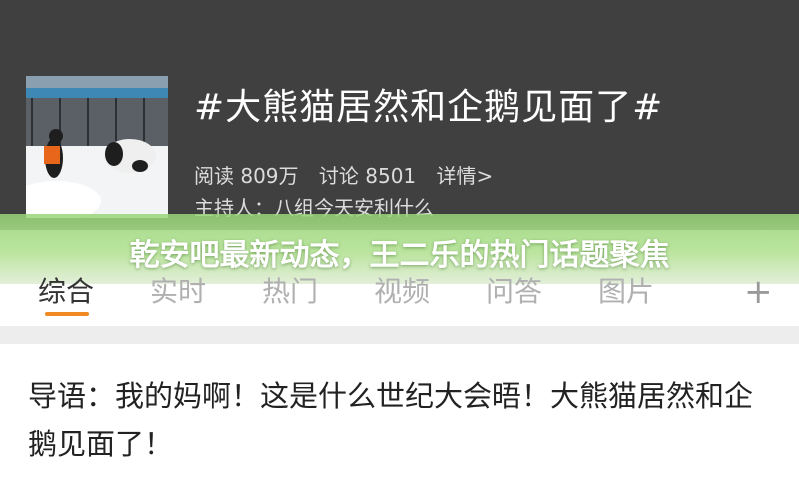 This screenshot has width=799, height=498. Describe the element at coordinates (429, 107) in the screenshot. I see `topic-title: #大熊猫居然和企鹅见面了#` at that location.